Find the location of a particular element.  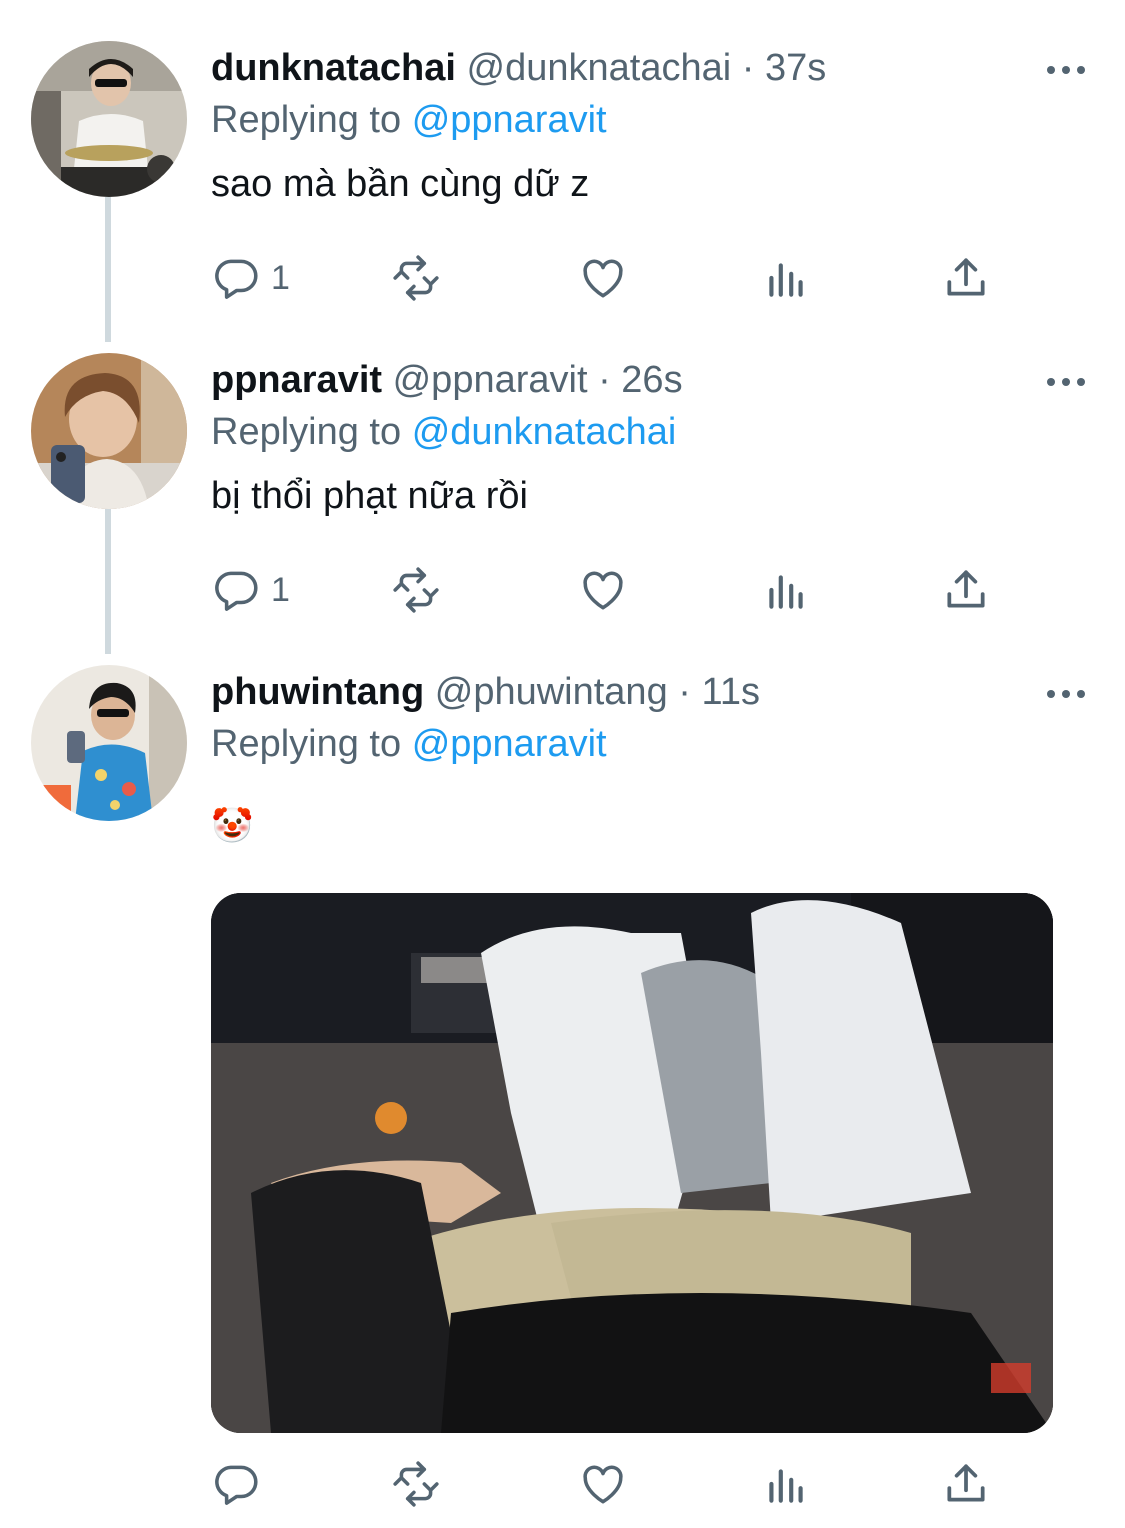

action-bar is located at coordinates (611, 1484).